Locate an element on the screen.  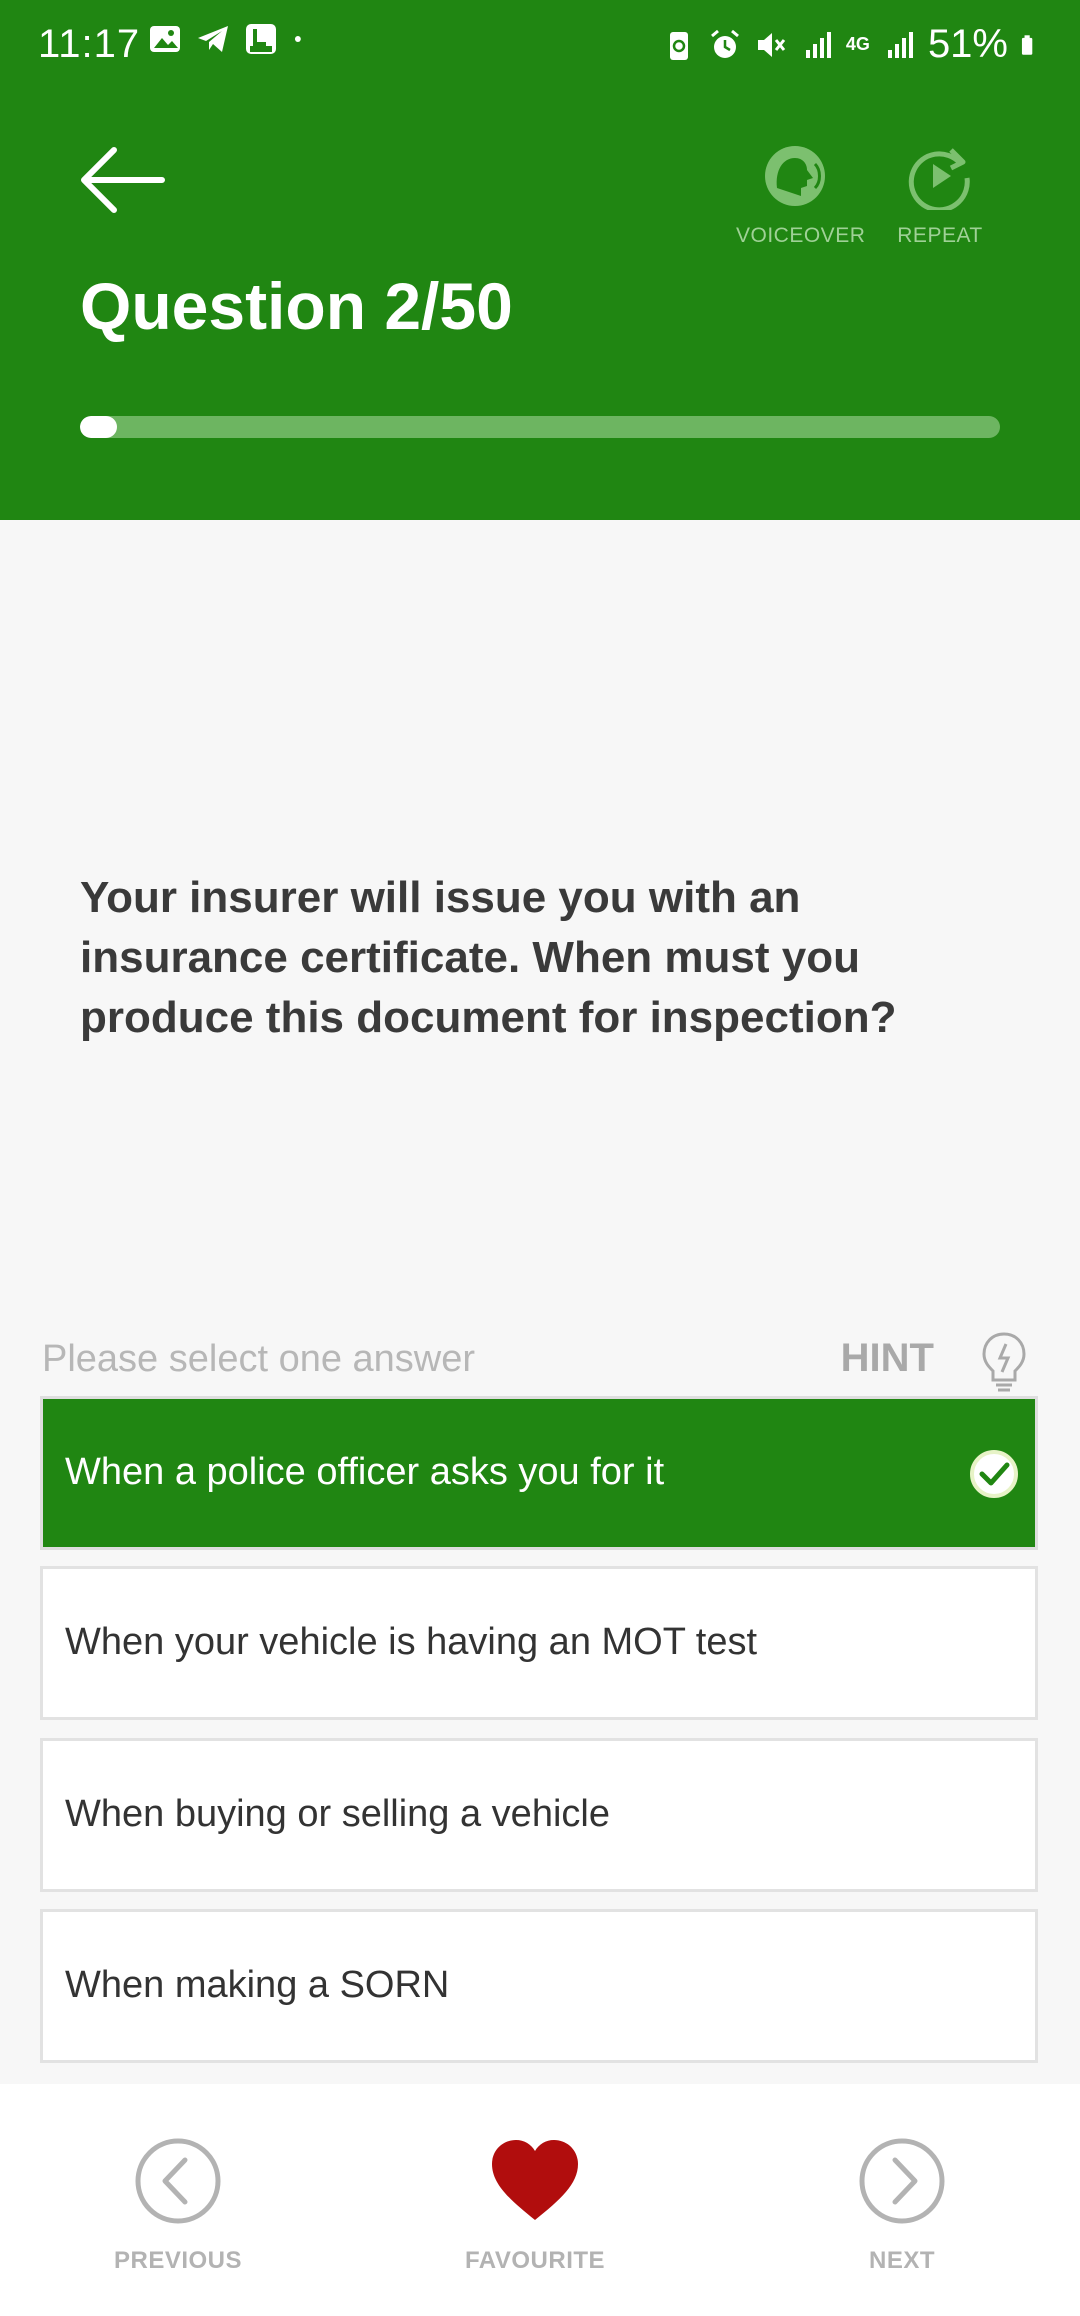
question-counter: Question 2/50 is located at coordinates (296, 306).